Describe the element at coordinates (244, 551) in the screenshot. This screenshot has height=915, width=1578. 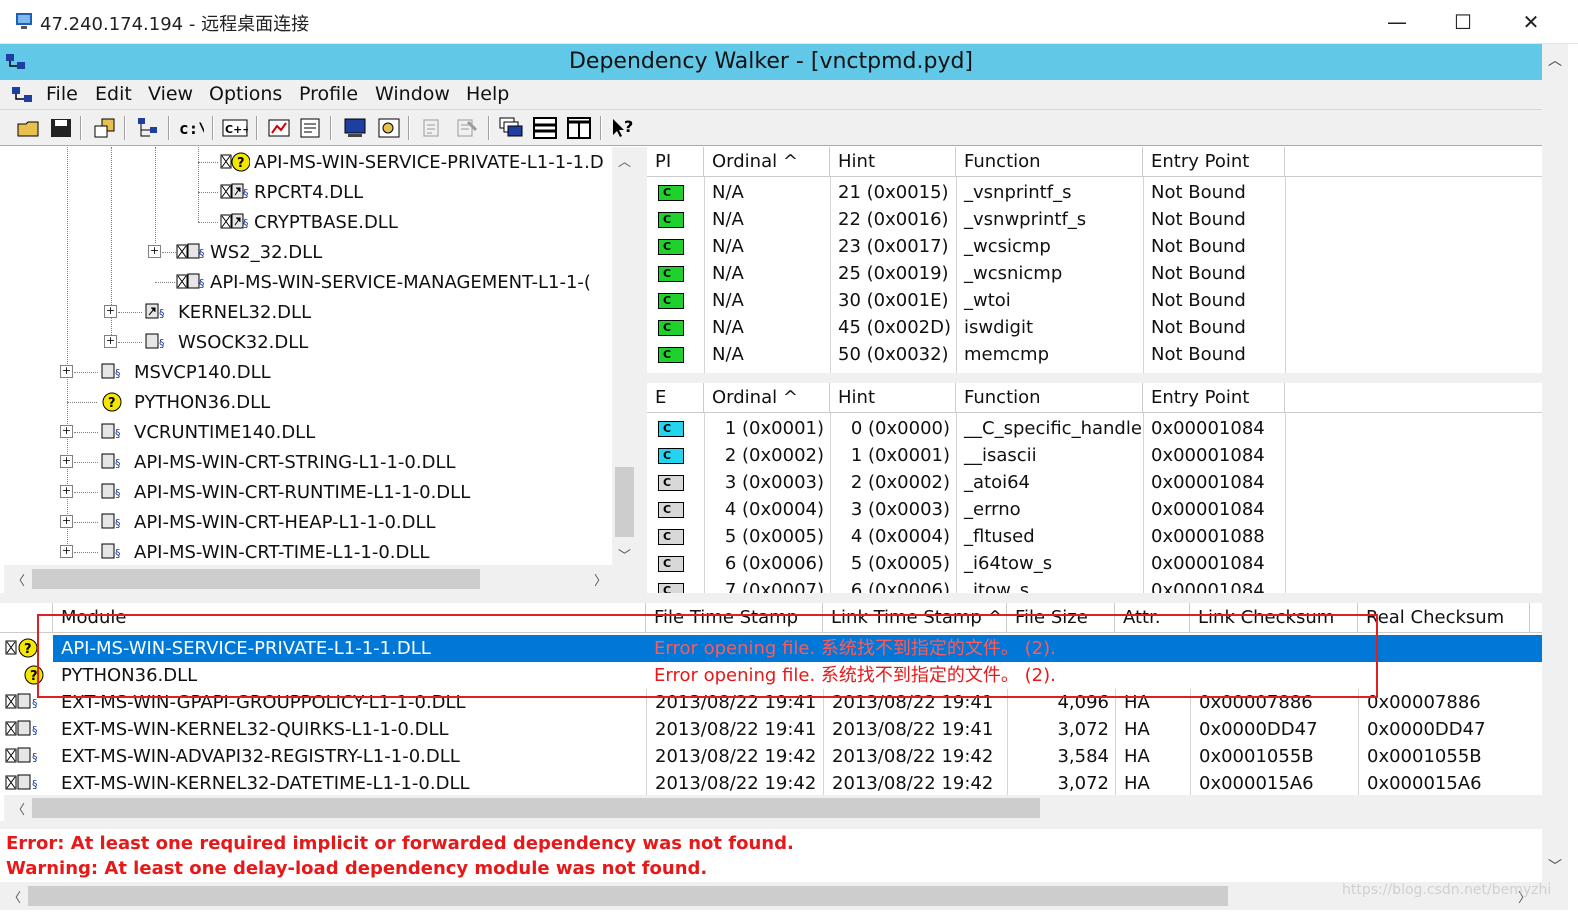
I see `tree-item: + § API-MS-WIN-CRT-TIME-L1-1-0.DLL` at that location.